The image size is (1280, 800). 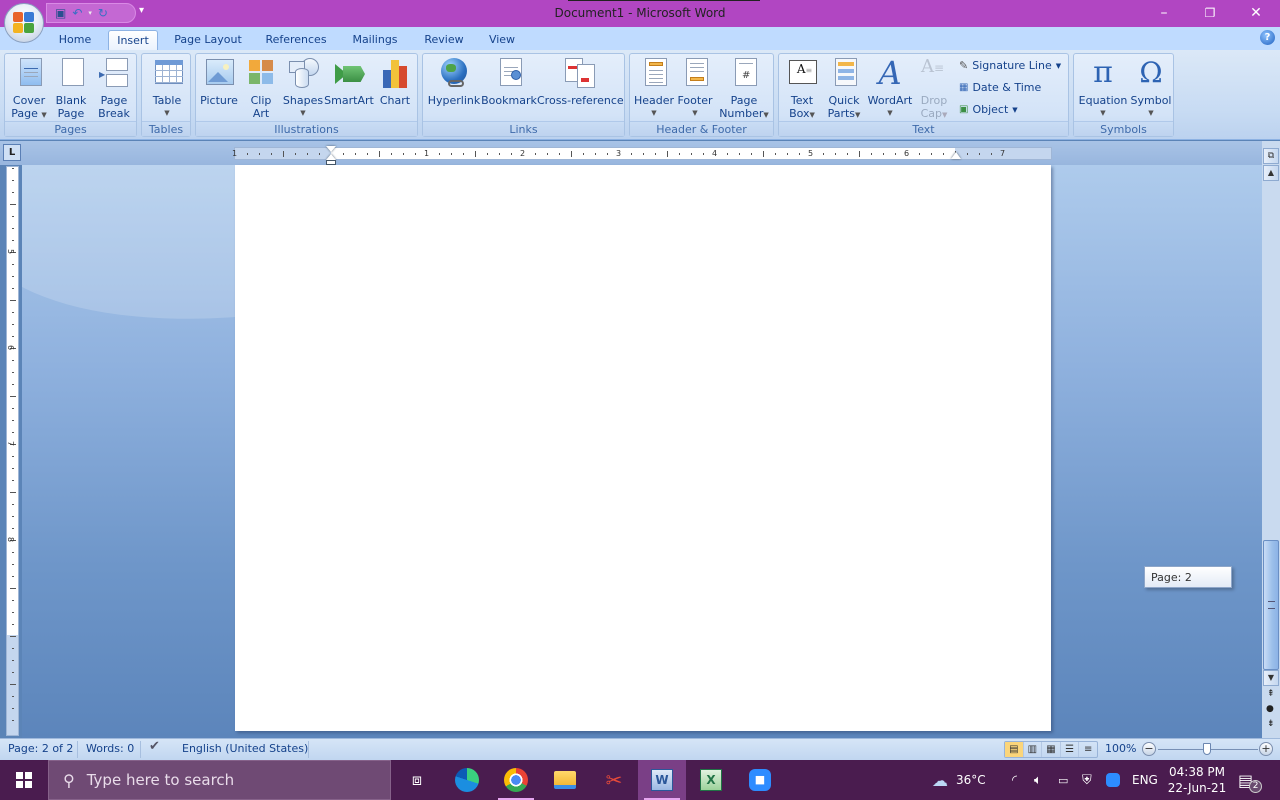 I want to click on bookmark-button: Bookmark, so click(x=509, y=81).